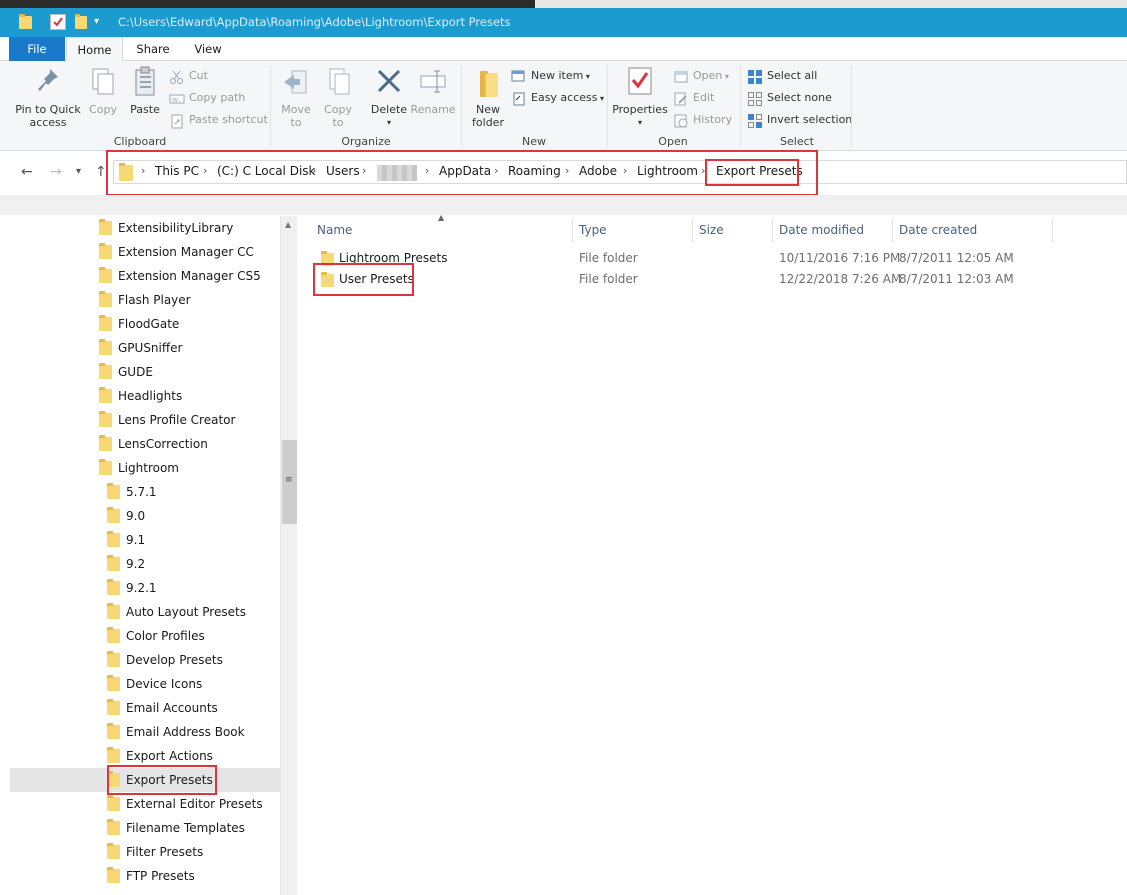 The width and height of the screenshot is (1127, 895). I want to click on nav-item: Email Accounts, so click(145, 708).